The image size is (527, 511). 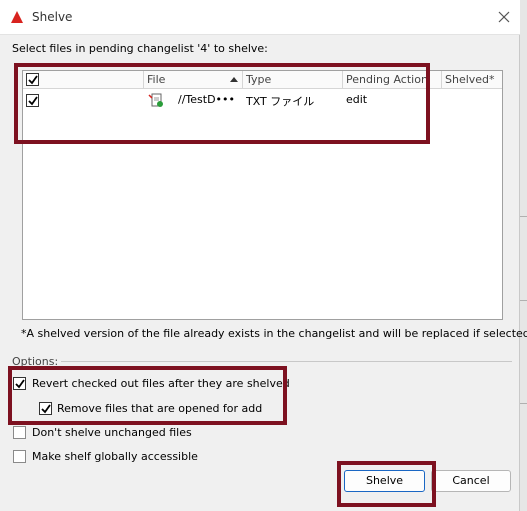 What do you see at coordinates (45, 408) in the screenshot?
I see `remove-opened-for-add-checkbox` at bounding box center [45, 408].